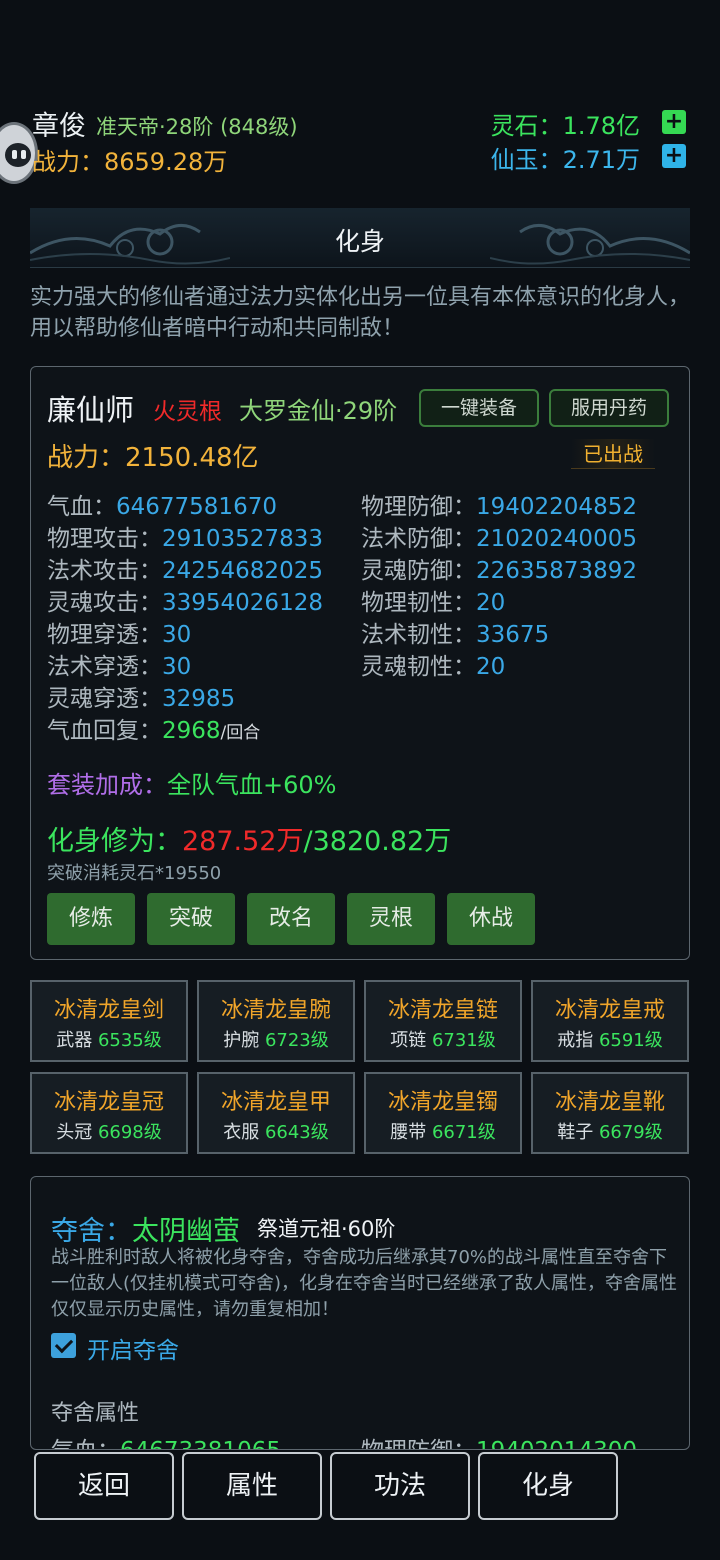 Image resolution: width=720 pixels, height=1560 pixels. What do you see at coordinates (242, 539) in the screenshot?
I see `stat-value: 29103527833` at bounding box center [242, 539].